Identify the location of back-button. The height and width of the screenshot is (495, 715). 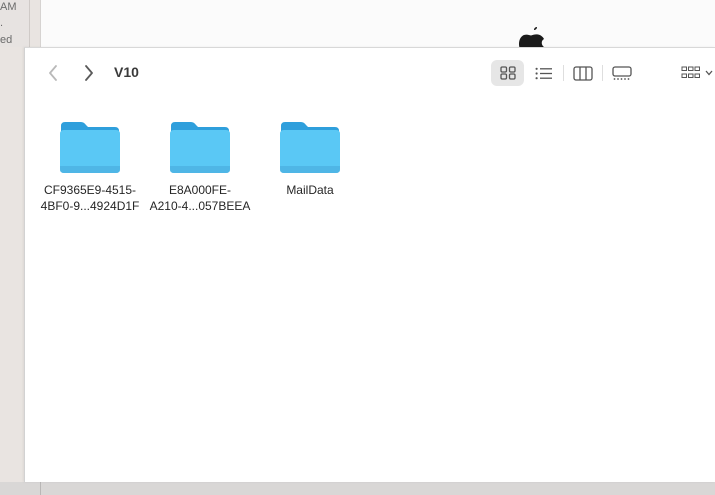
(53, 73).